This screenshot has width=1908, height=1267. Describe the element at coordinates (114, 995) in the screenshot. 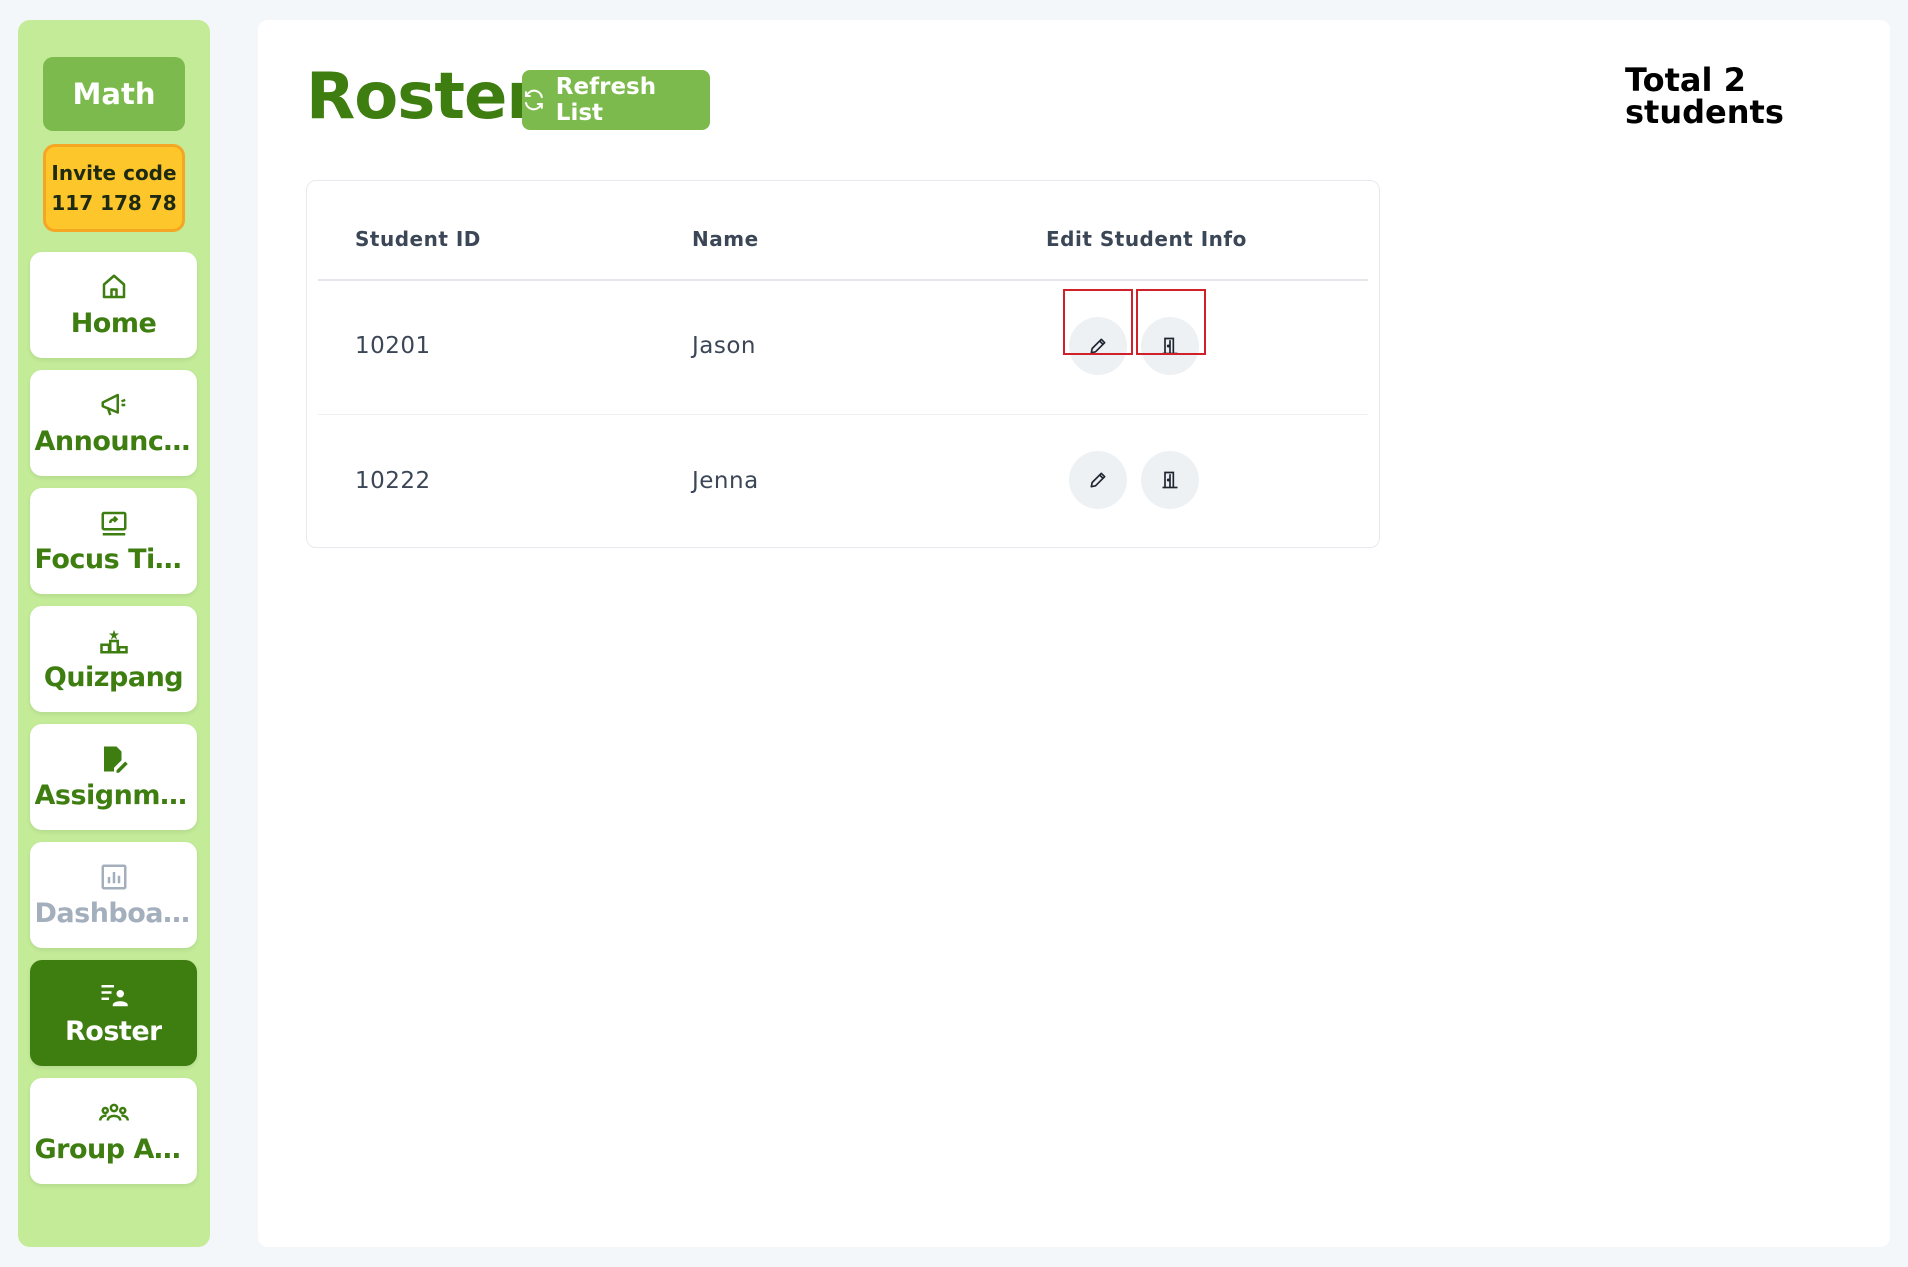

I see `roster-icon` at that location.